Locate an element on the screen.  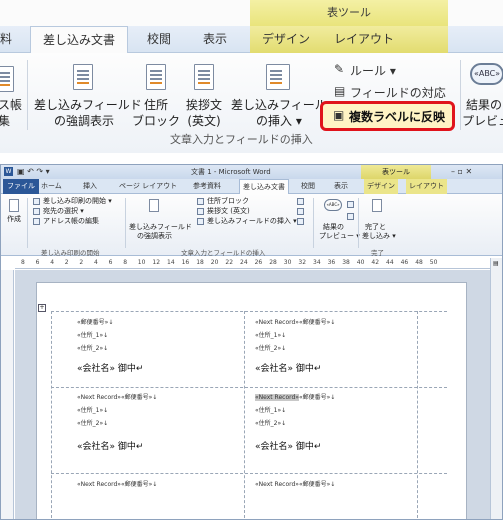
ruler-tick-label: 44 is located at coordinates (390, 262).